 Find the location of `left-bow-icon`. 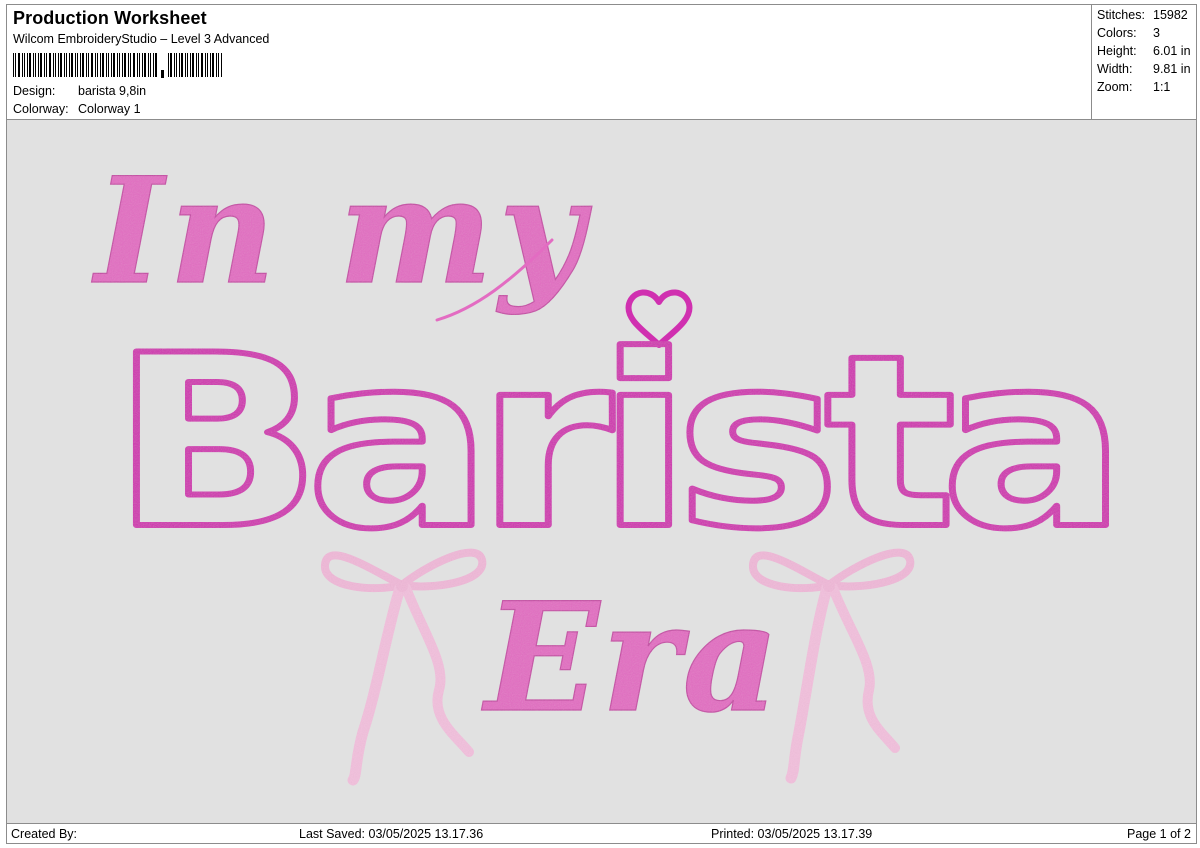

left-bow-icon is located at coordinates (404, 667).